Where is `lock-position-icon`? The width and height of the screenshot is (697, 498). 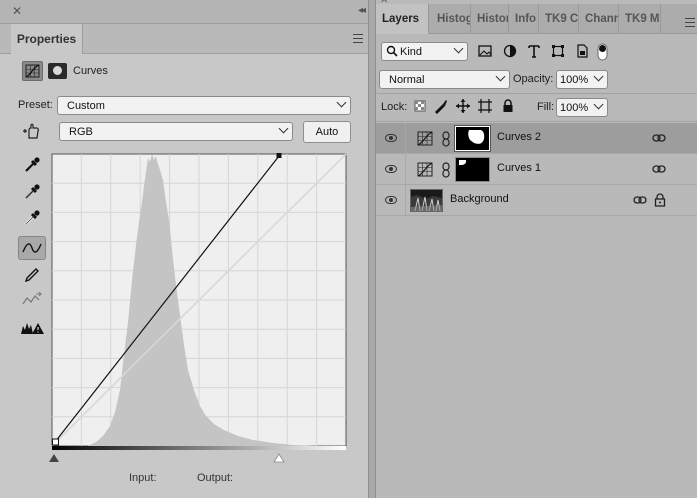
lock-position-icon is located at coordinates (463, 106).